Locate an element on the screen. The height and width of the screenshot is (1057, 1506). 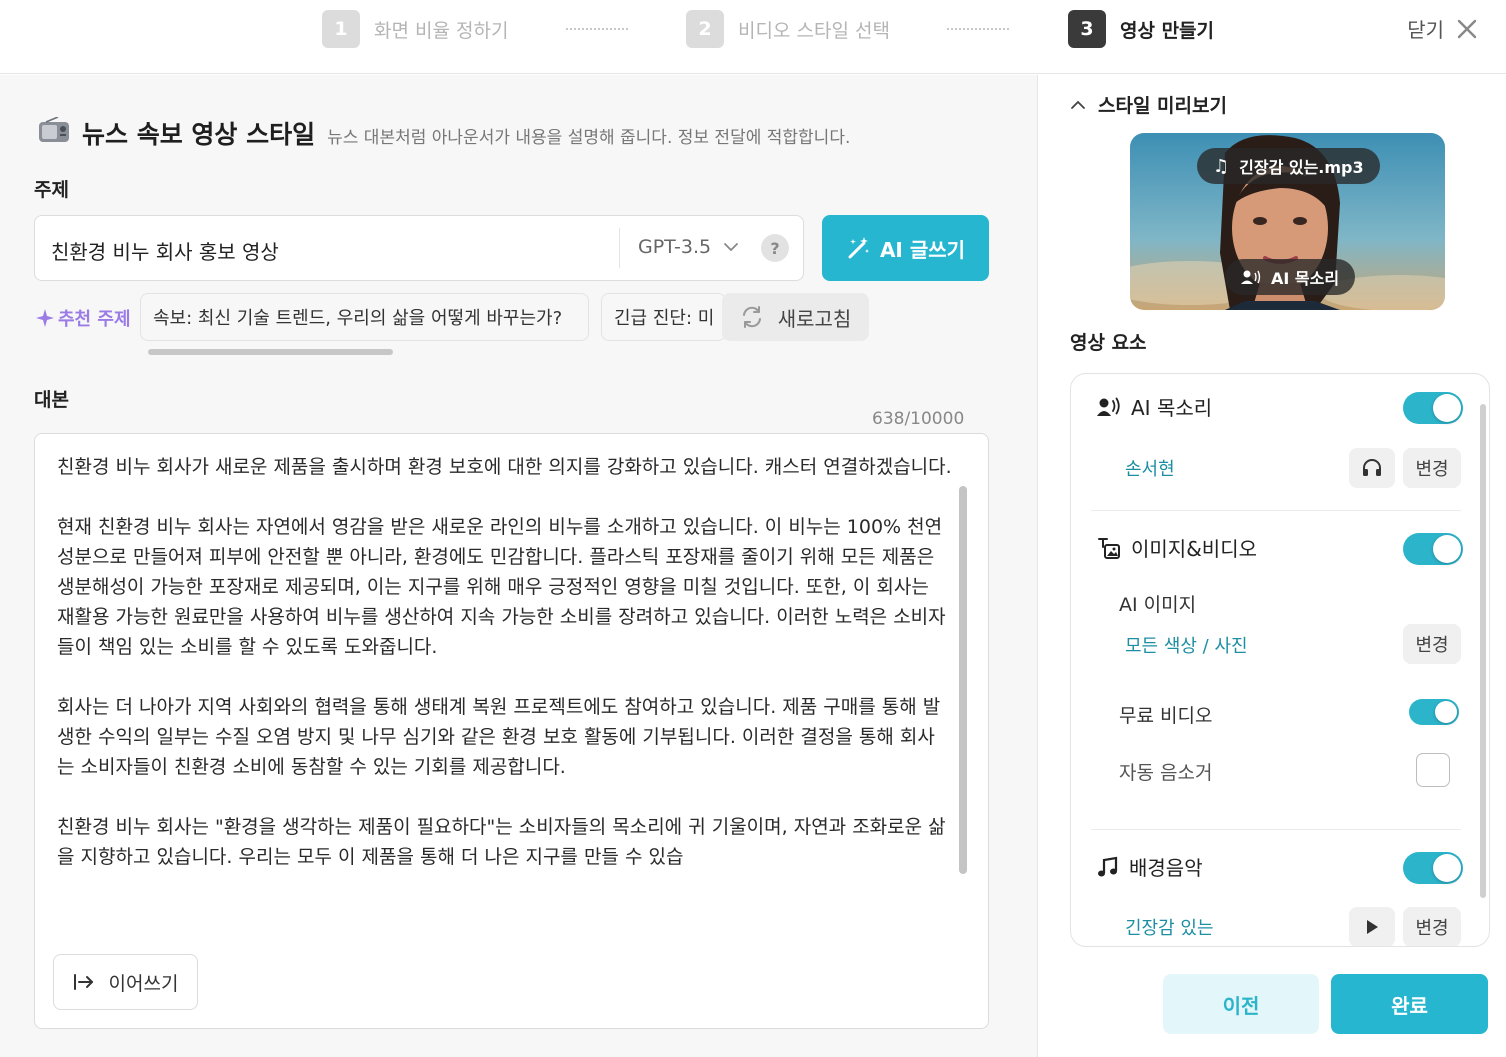
topic-separator is located at coordinates (619, 248).